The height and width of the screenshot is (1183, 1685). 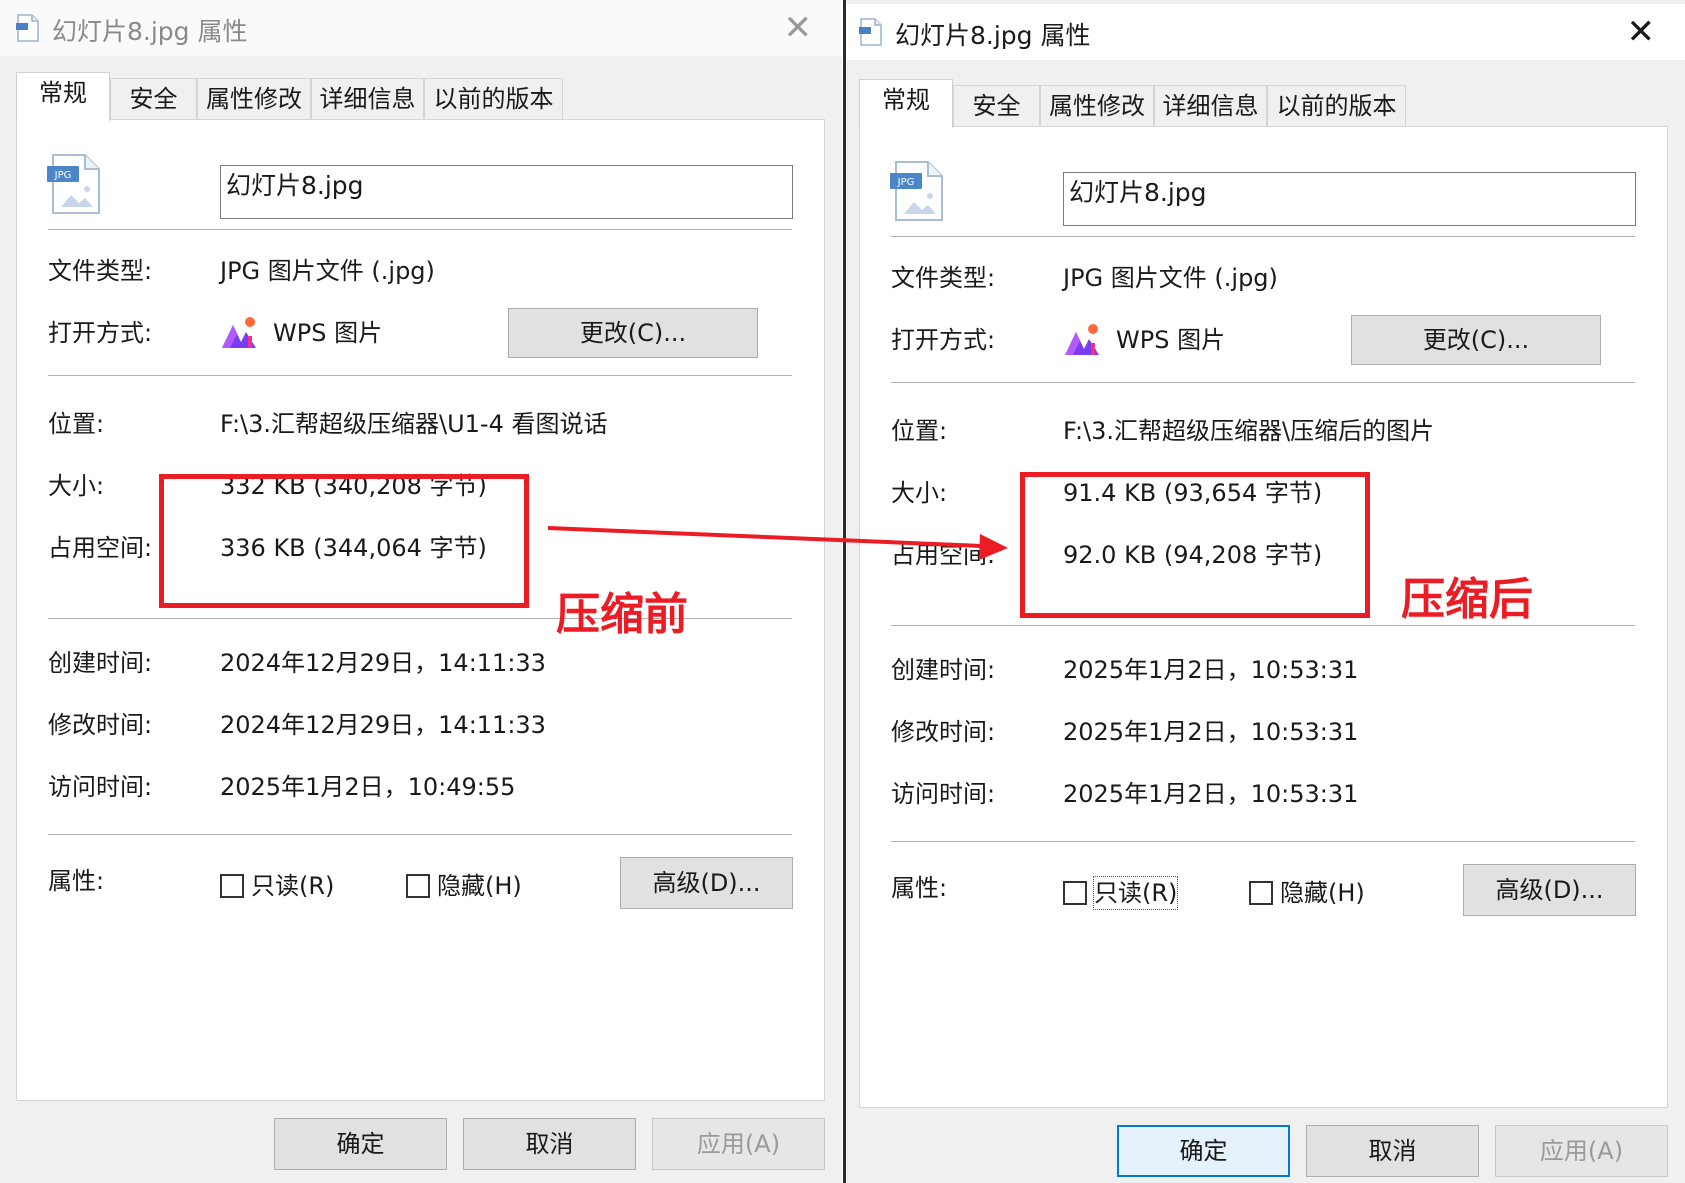 What do you see at coordinates (383, 725) in the screenshot?
I see `modified-value: 2024年12月29日，14:11:33` at bounding box center [383, 725].